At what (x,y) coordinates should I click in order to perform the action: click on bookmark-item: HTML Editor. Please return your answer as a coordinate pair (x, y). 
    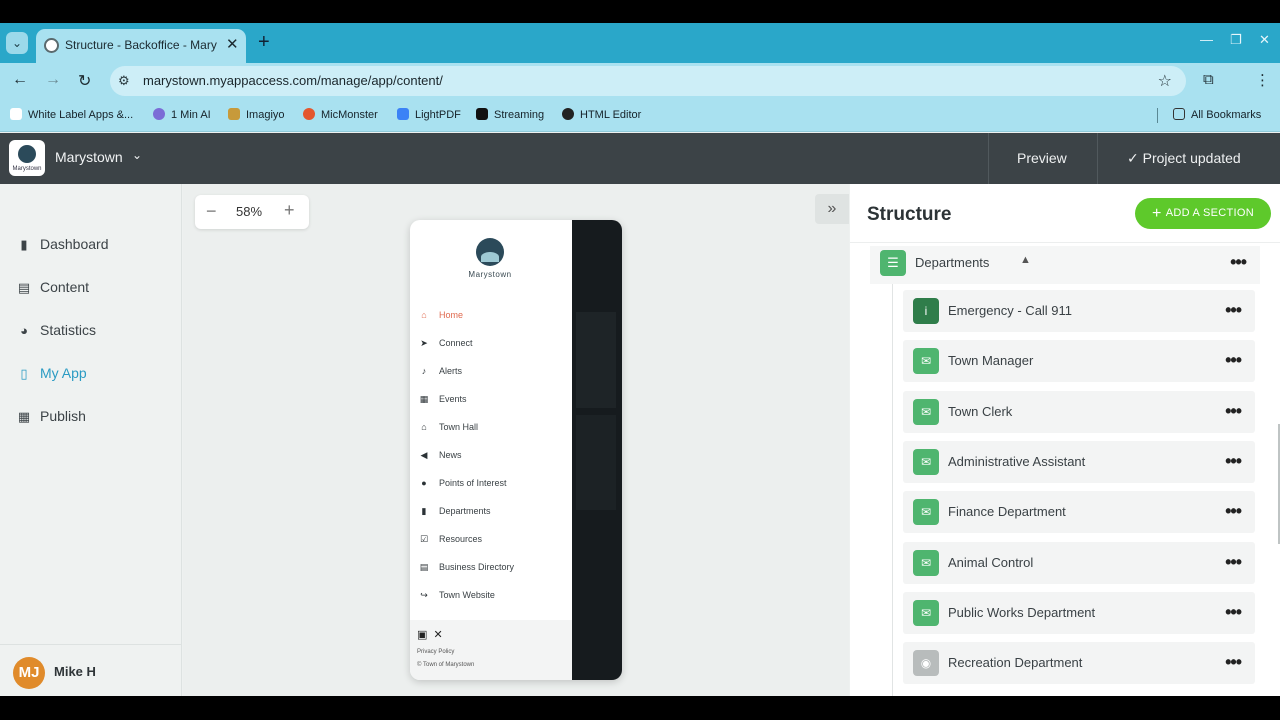
    Looking at the image, I should click on (601, 114).